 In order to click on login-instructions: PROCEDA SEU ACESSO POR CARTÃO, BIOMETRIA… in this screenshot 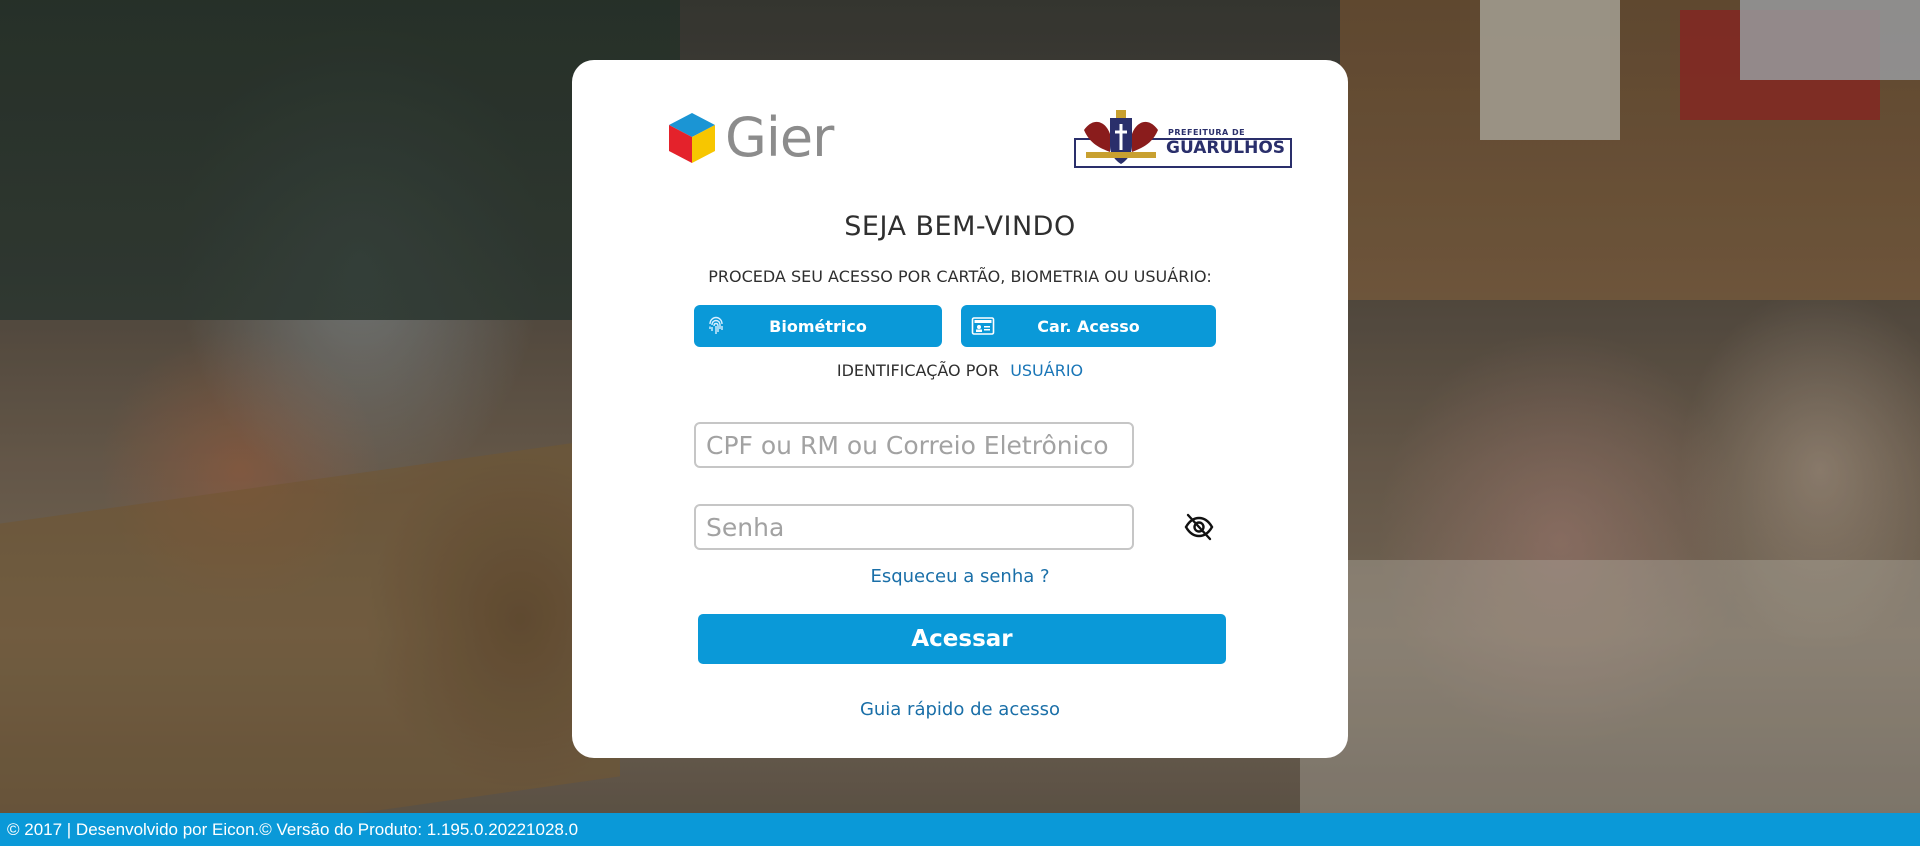, I will do `click(960, 276)`.